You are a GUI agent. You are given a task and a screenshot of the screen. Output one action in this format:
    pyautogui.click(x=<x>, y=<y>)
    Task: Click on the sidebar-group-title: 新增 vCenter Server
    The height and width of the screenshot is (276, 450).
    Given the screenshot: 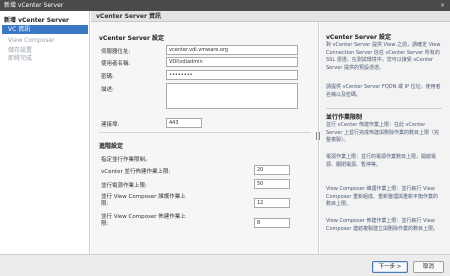 What is the action you would take?
    pyautogui.click(x=37, y=20)
    